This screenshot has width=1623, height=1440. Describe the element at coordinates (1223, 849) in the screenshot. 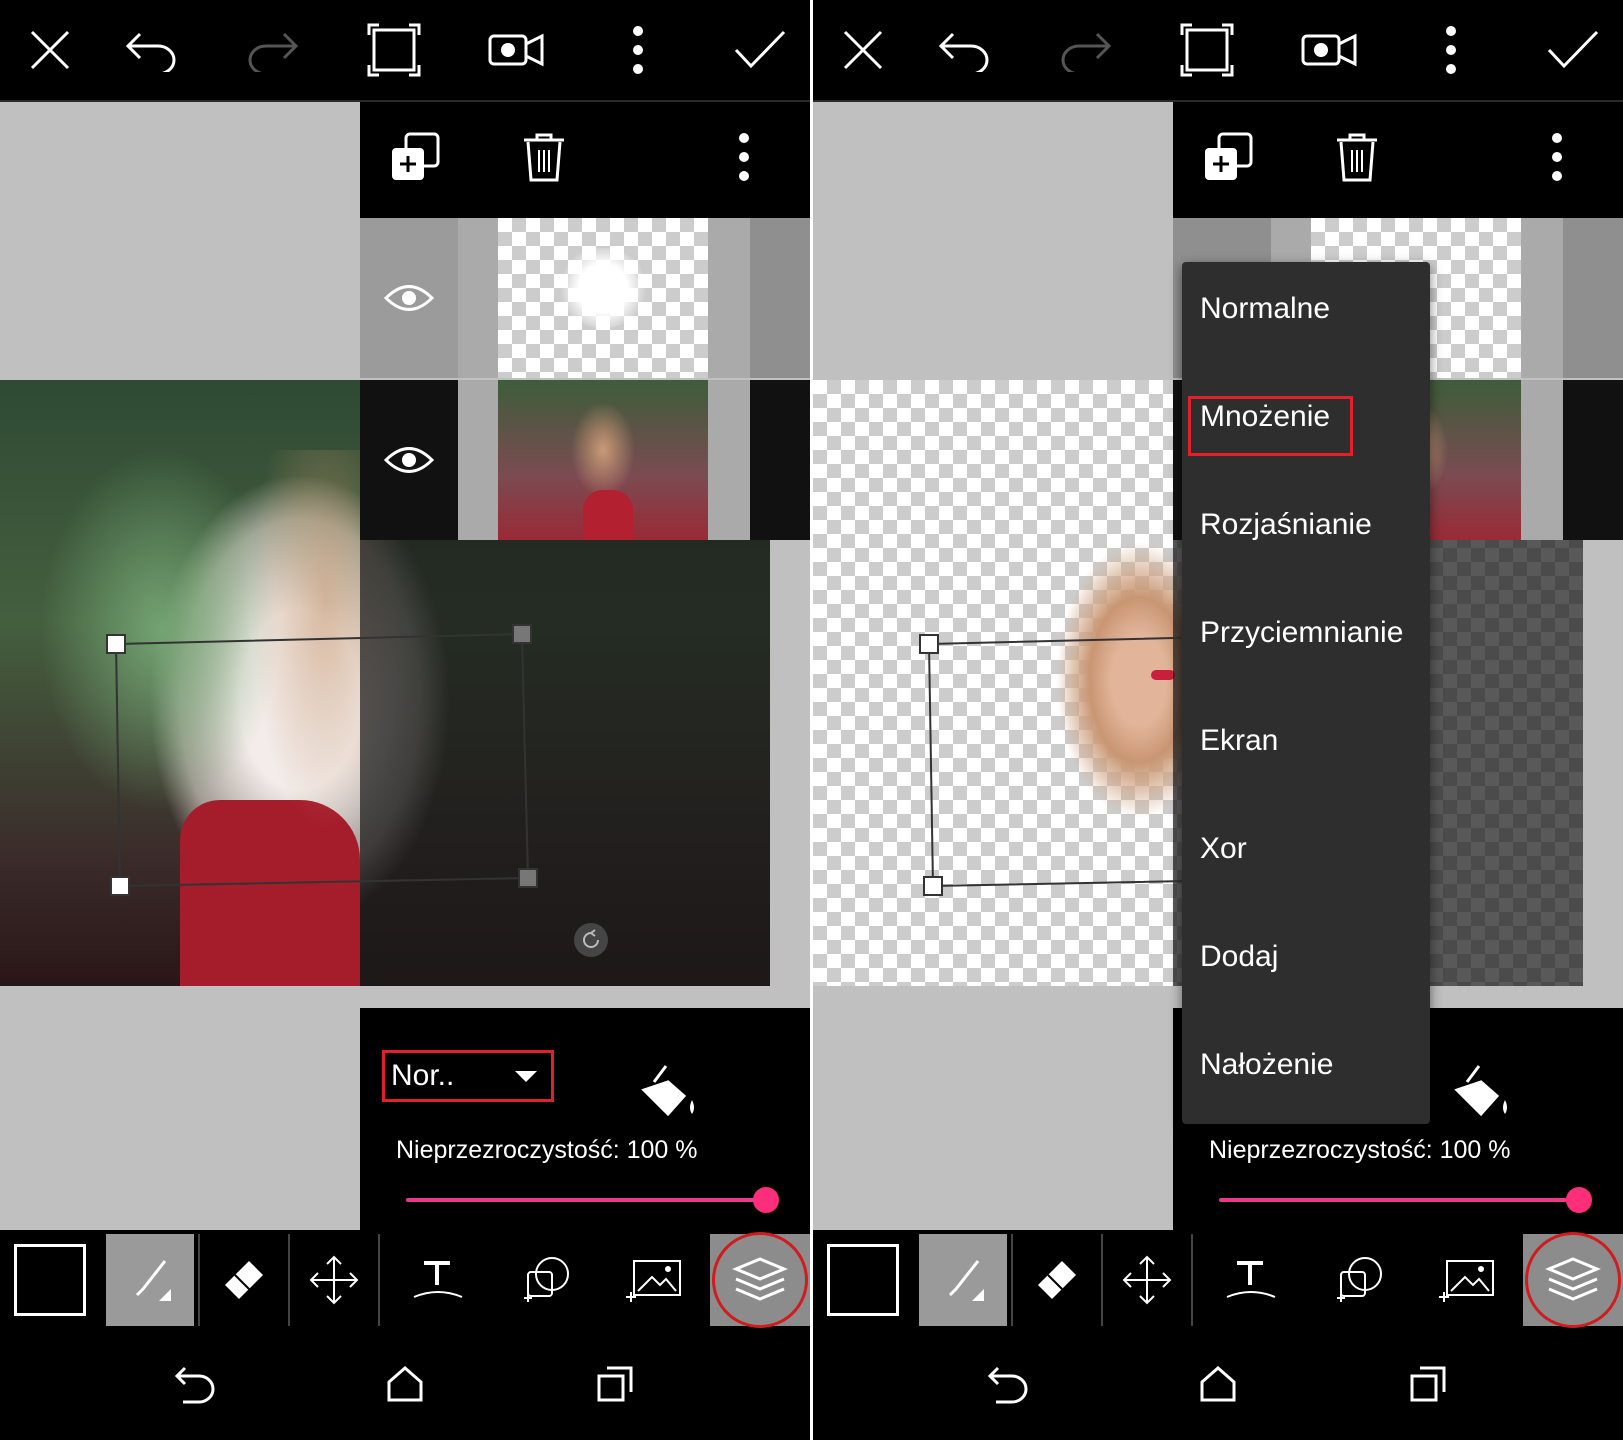

I see `blend-option-xor: Xor` at that location.